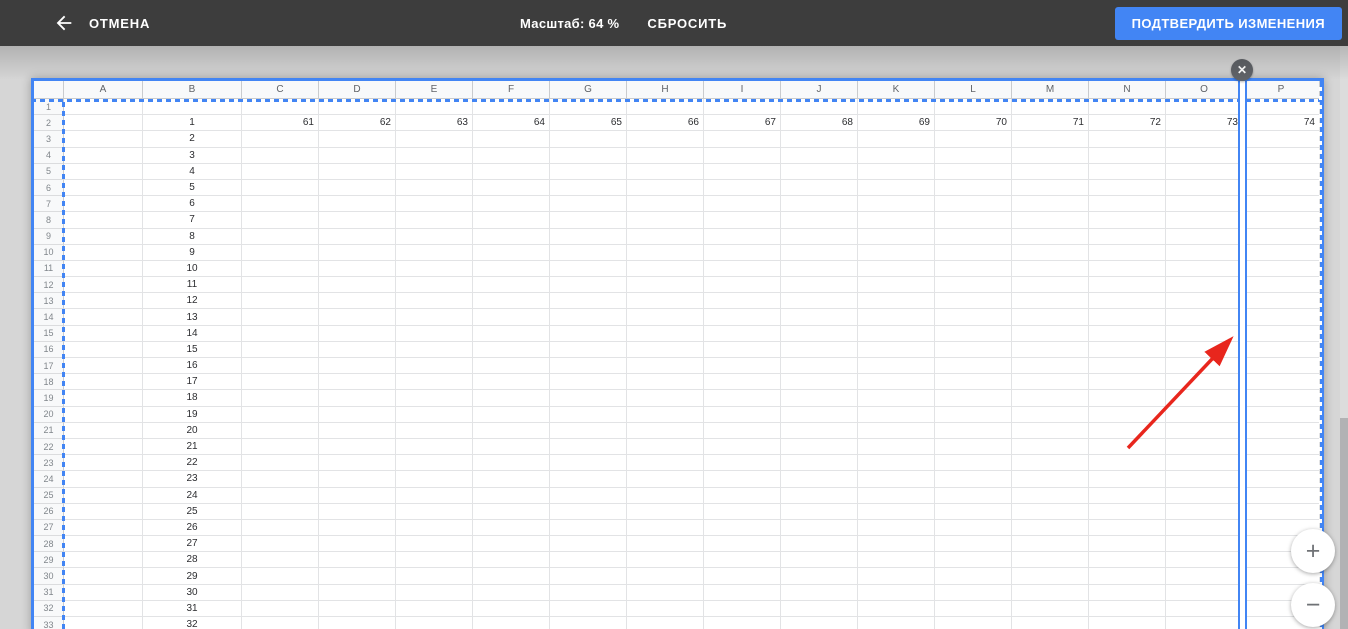  What do you see at coordinates (1344, 337) in the screenshot?
I see `vertical-scrollbar` at bounding box center [1344, 337].